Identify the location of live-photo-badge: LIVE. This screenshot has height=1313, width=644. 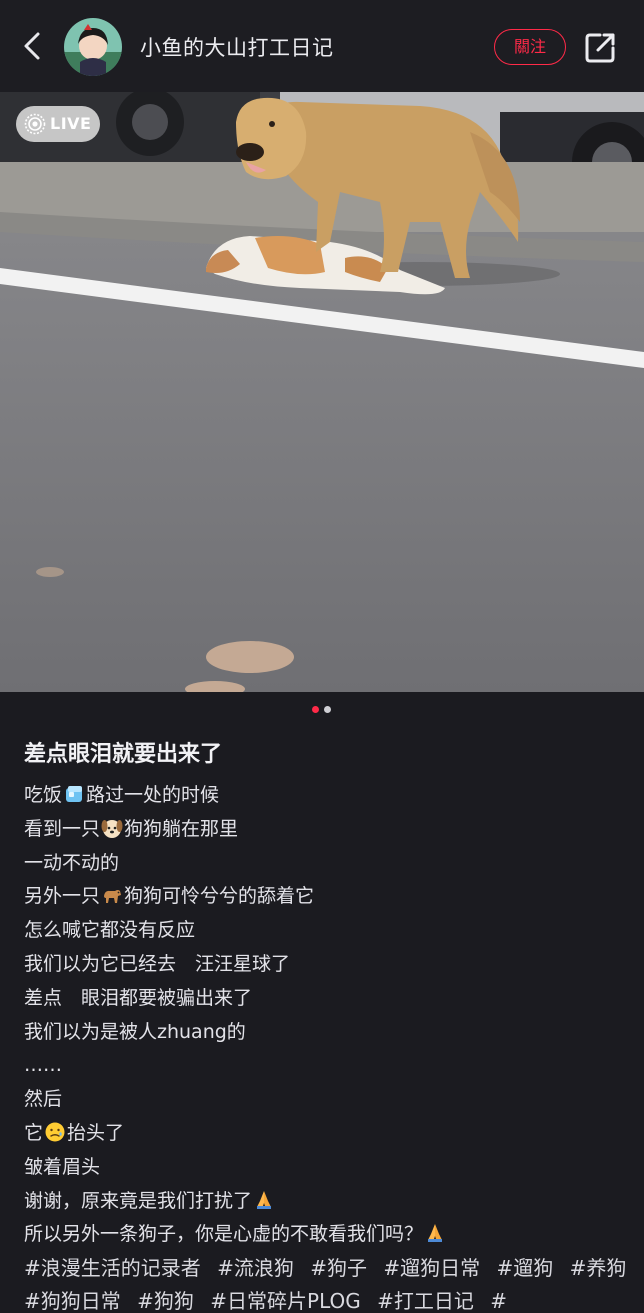
(58, 124).